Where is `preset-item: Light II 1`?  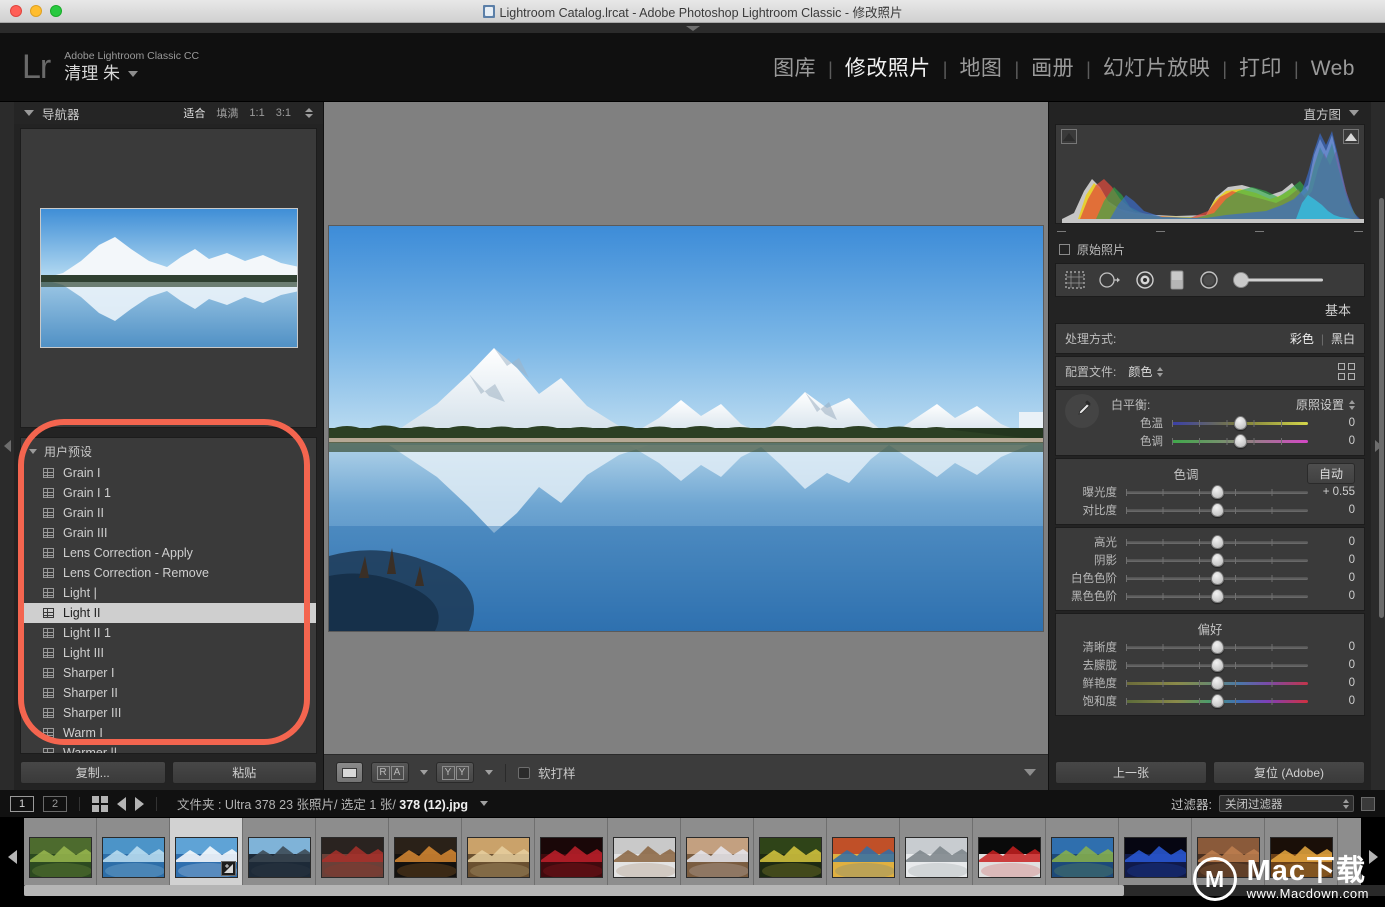 preset-item: Light II 1 is located at coordinates (168, 633).